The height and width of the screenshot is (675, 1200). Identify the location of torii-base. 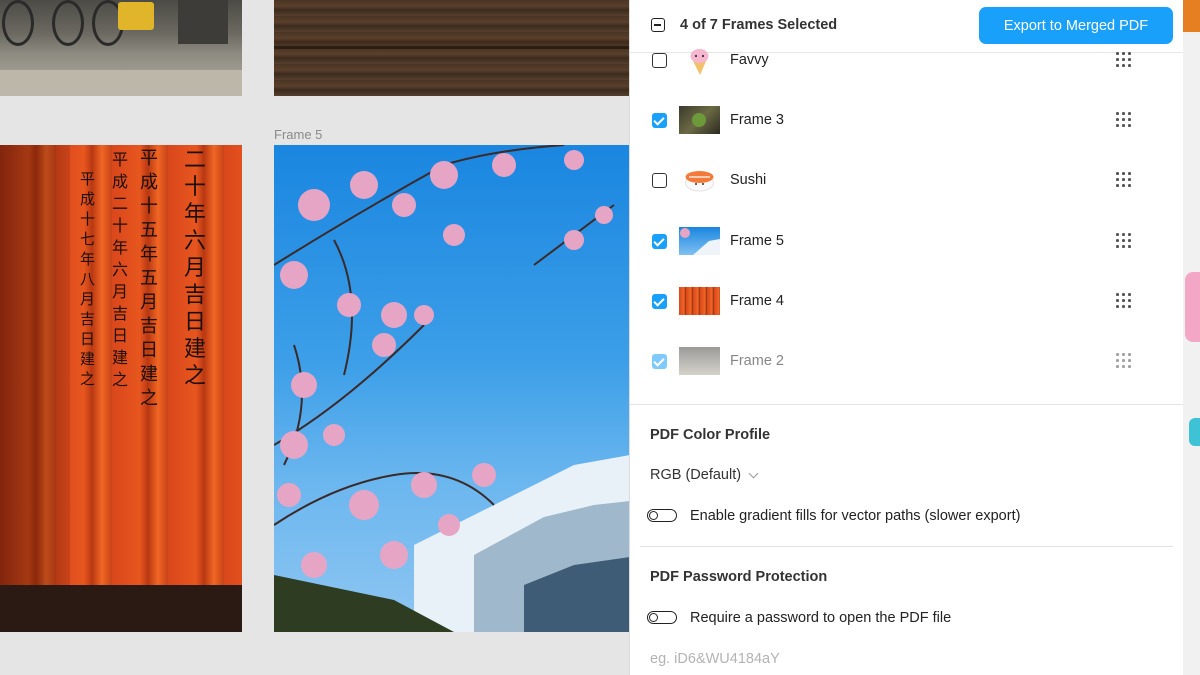
(121, 608).